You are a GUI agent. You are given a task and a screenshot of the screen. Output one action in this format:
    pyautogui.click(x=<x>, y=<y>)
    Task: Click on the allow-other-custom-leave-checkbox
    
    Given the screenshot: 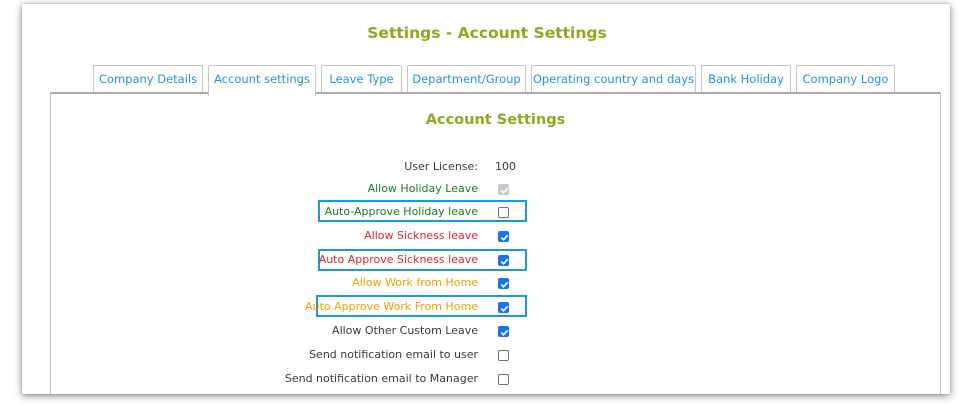 What is the action you would take?
    pyautogui.click(x=503, y=331)
    